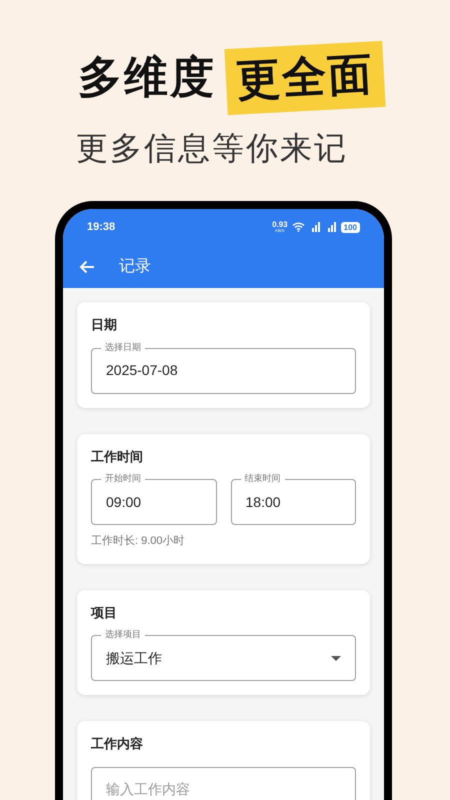 The image size is (450, 800). I want to click on field-value: 18:00, so click(264, 502).